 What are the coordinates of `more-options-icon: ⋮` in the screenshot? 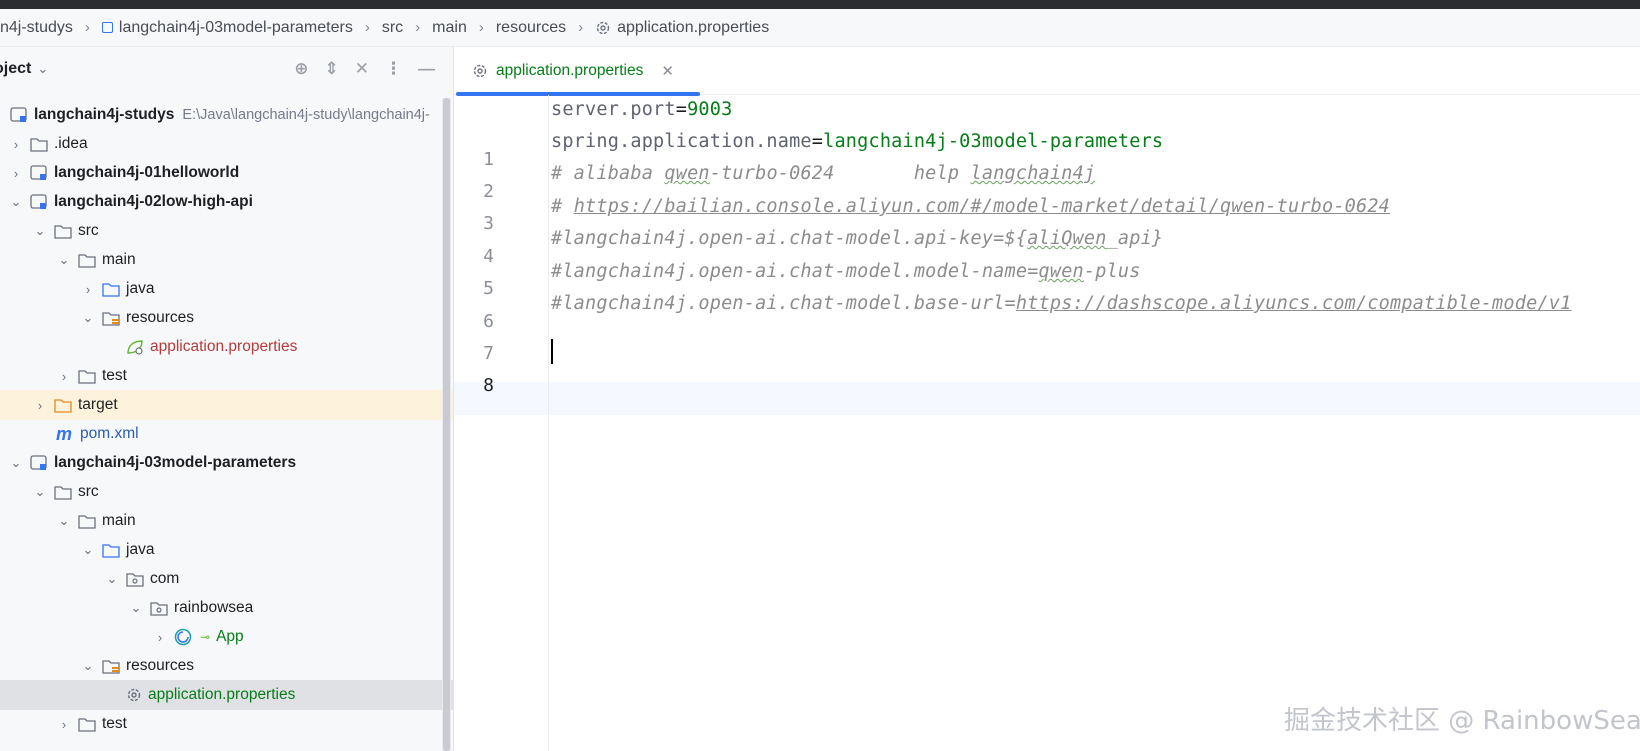 It's located at (393, 69).